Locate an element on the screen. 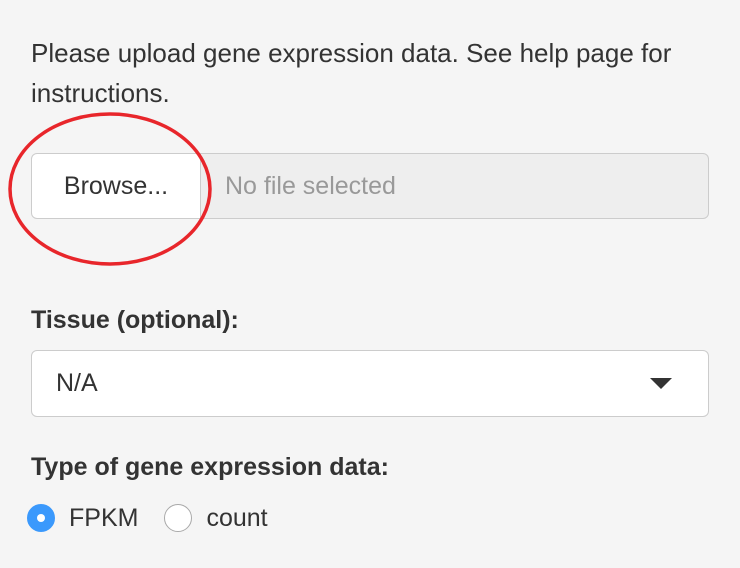  radio-option-count: count is located at coordinates (216, 518).